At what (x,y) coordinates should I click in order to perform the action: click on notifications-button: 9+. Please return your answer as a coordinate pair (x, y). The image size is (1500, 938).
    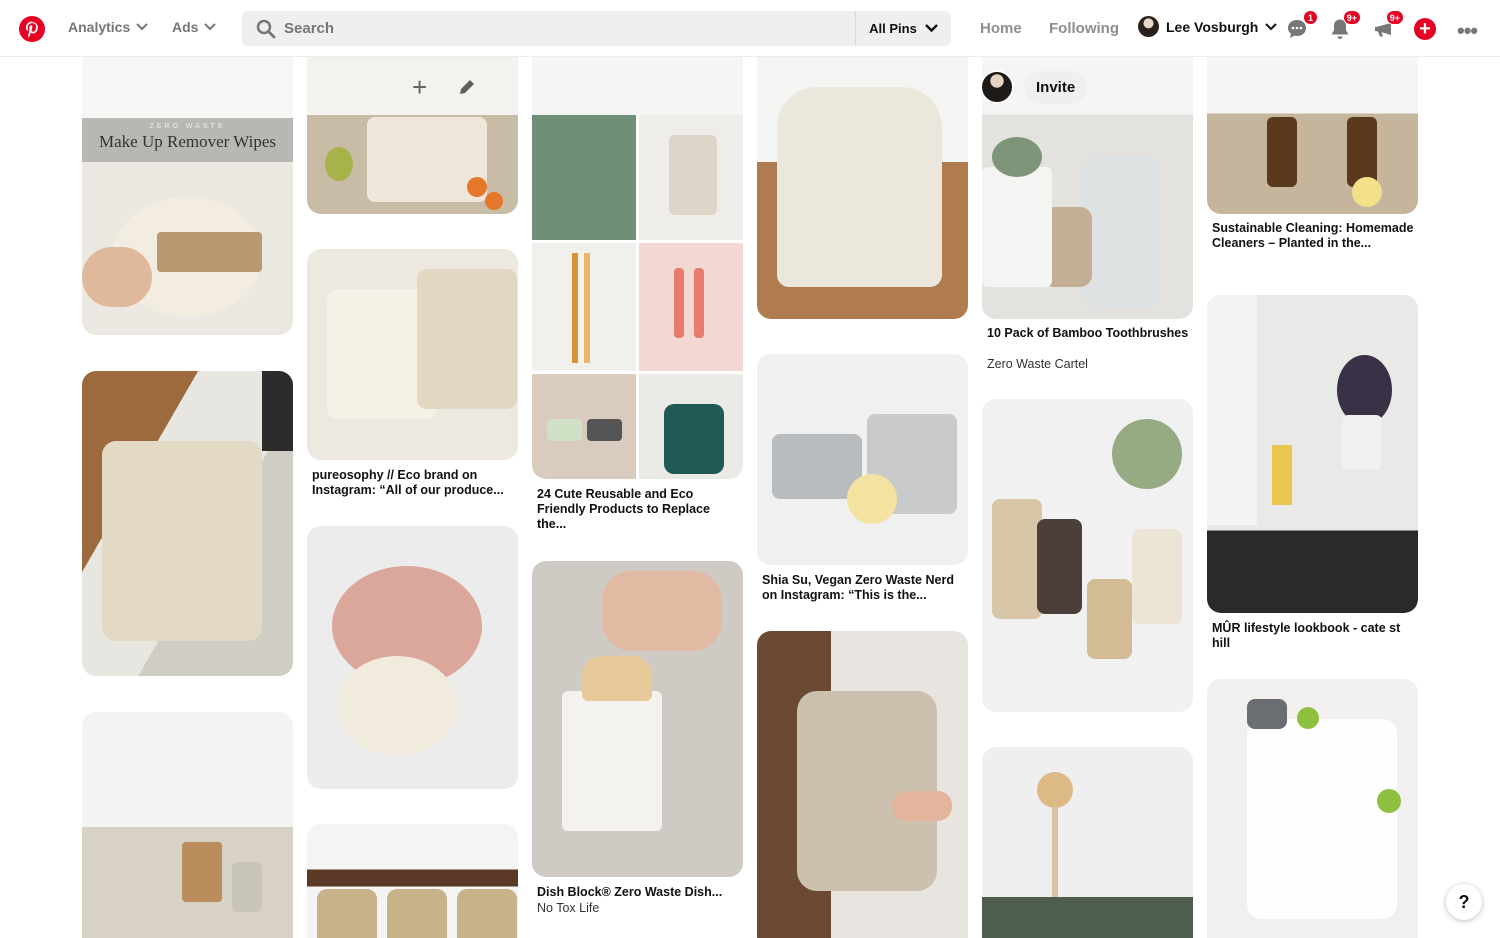
    Looking at the image, I should click on (1344, 25).